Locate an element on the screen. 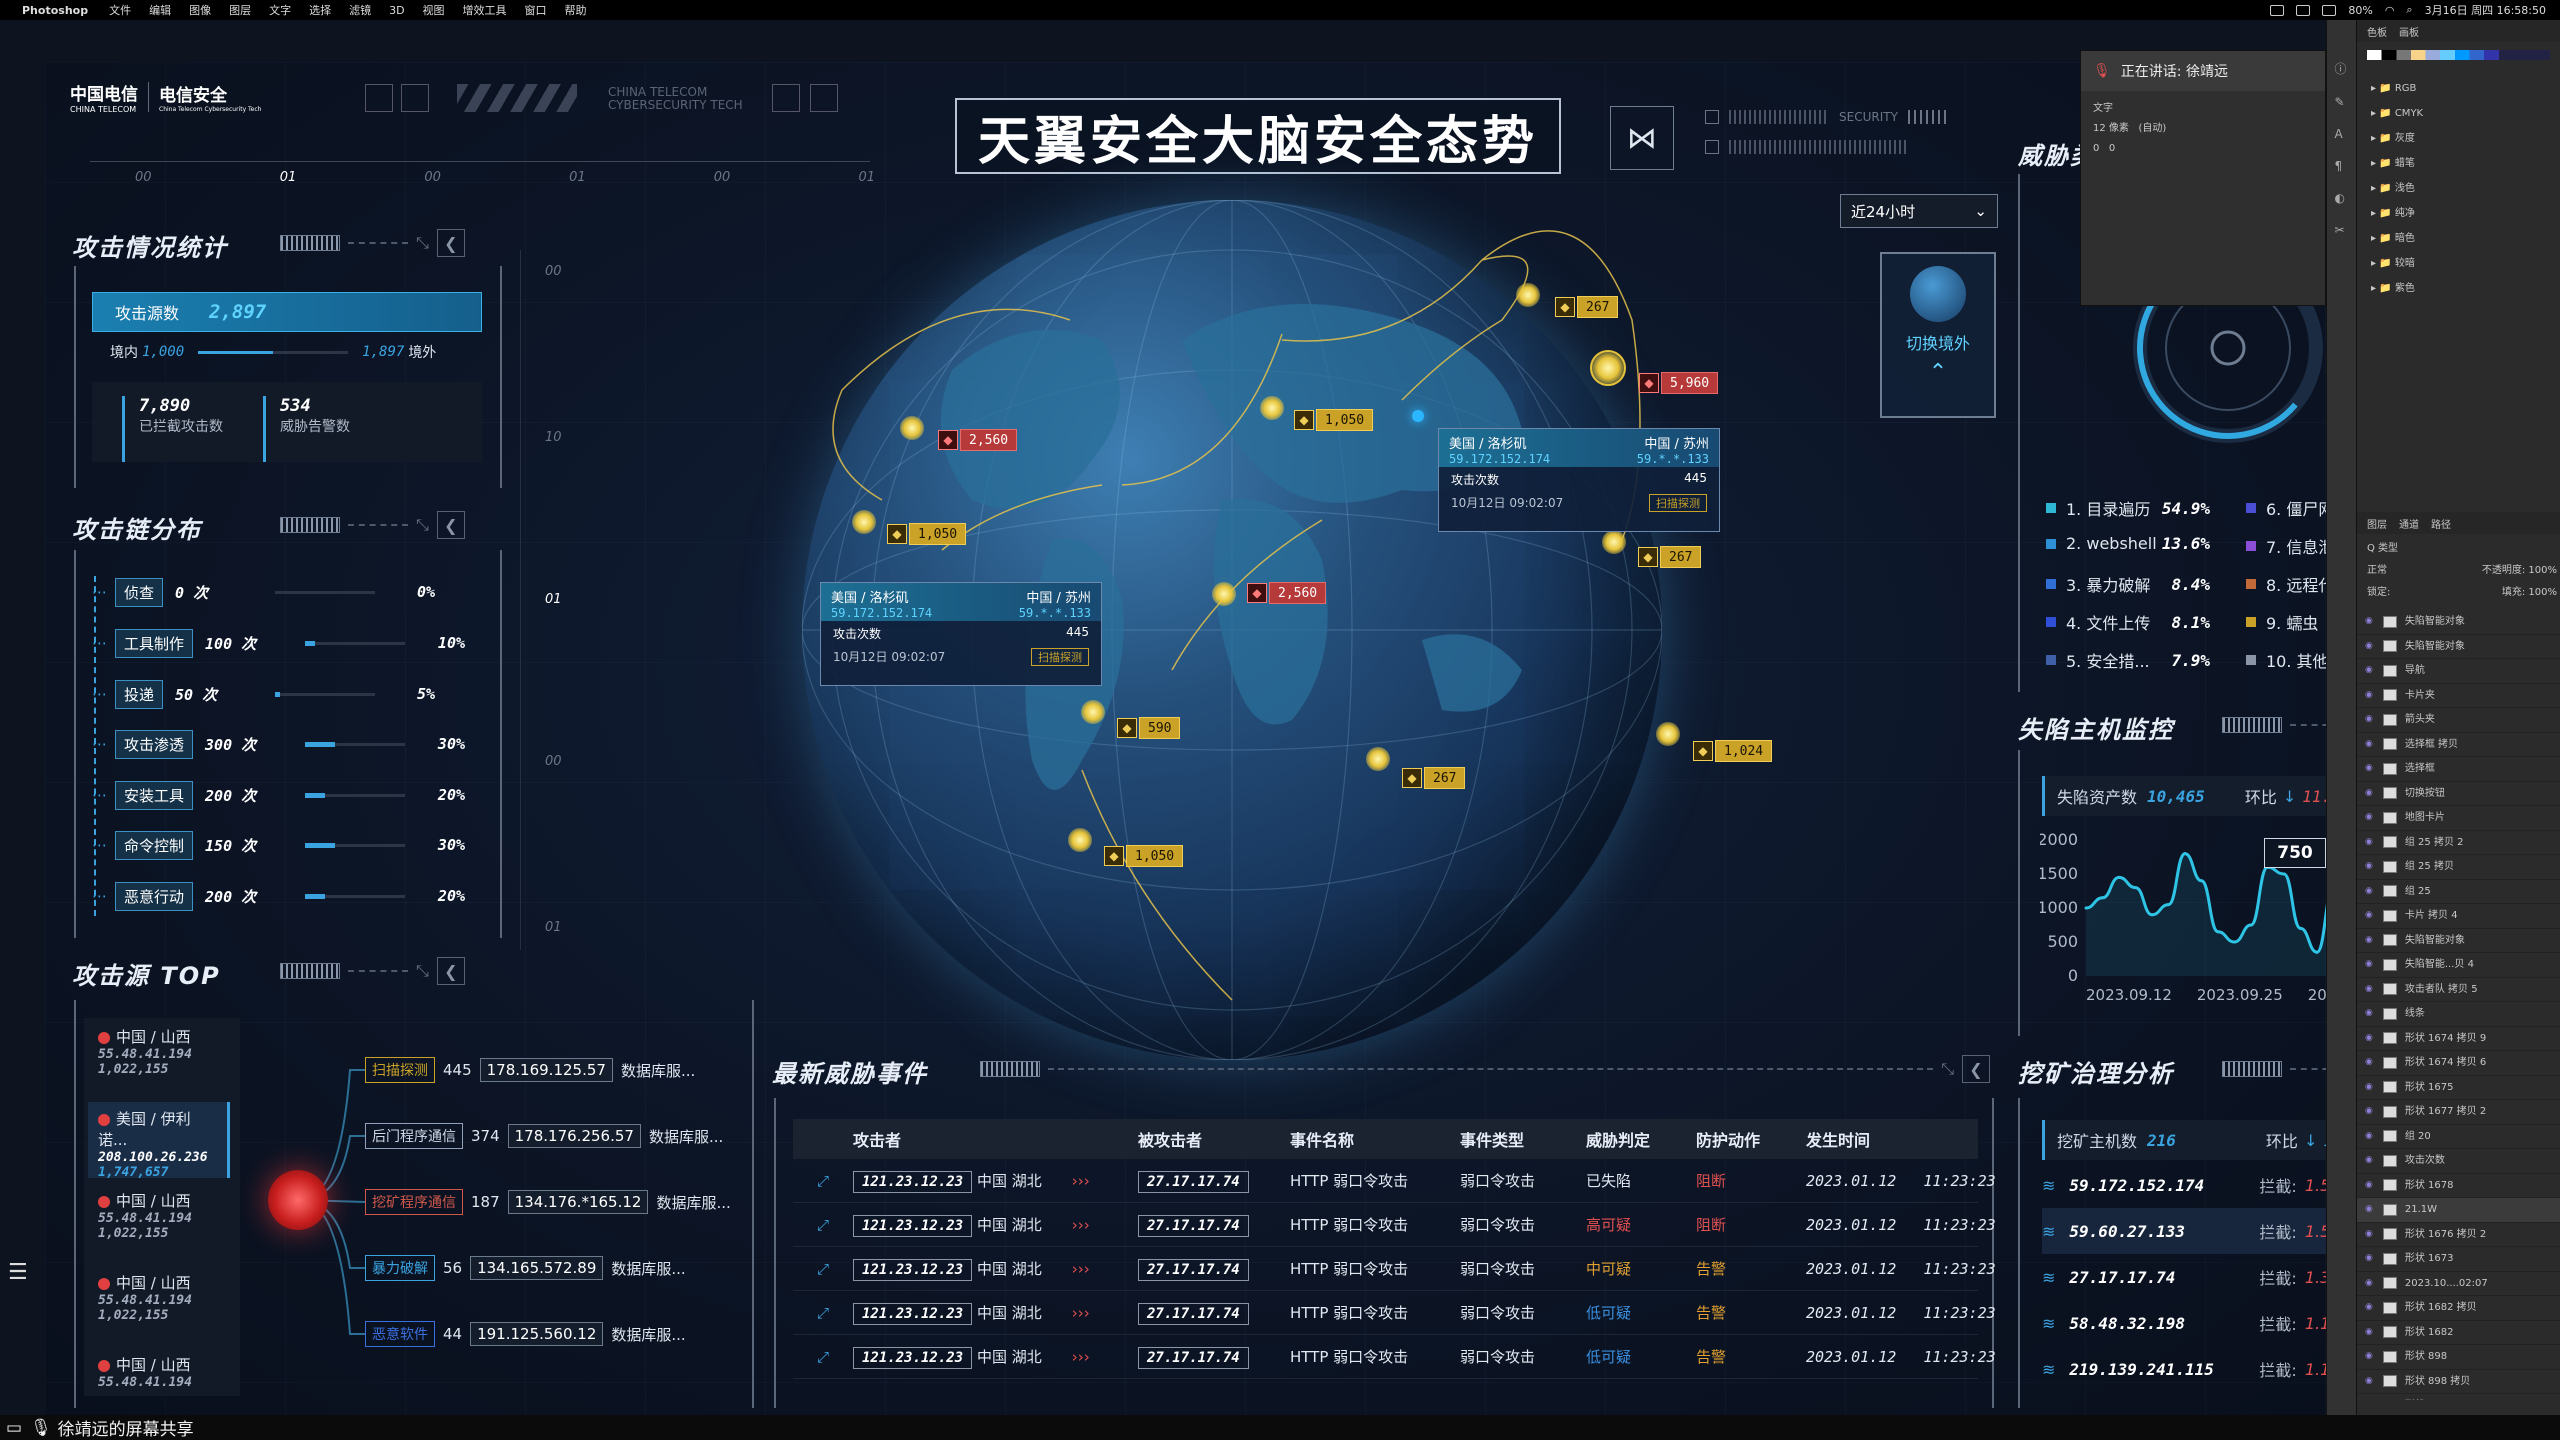 This screenshot has height=1440, width=2560. menu-select: 选择 is located at coordinates (320, 10).